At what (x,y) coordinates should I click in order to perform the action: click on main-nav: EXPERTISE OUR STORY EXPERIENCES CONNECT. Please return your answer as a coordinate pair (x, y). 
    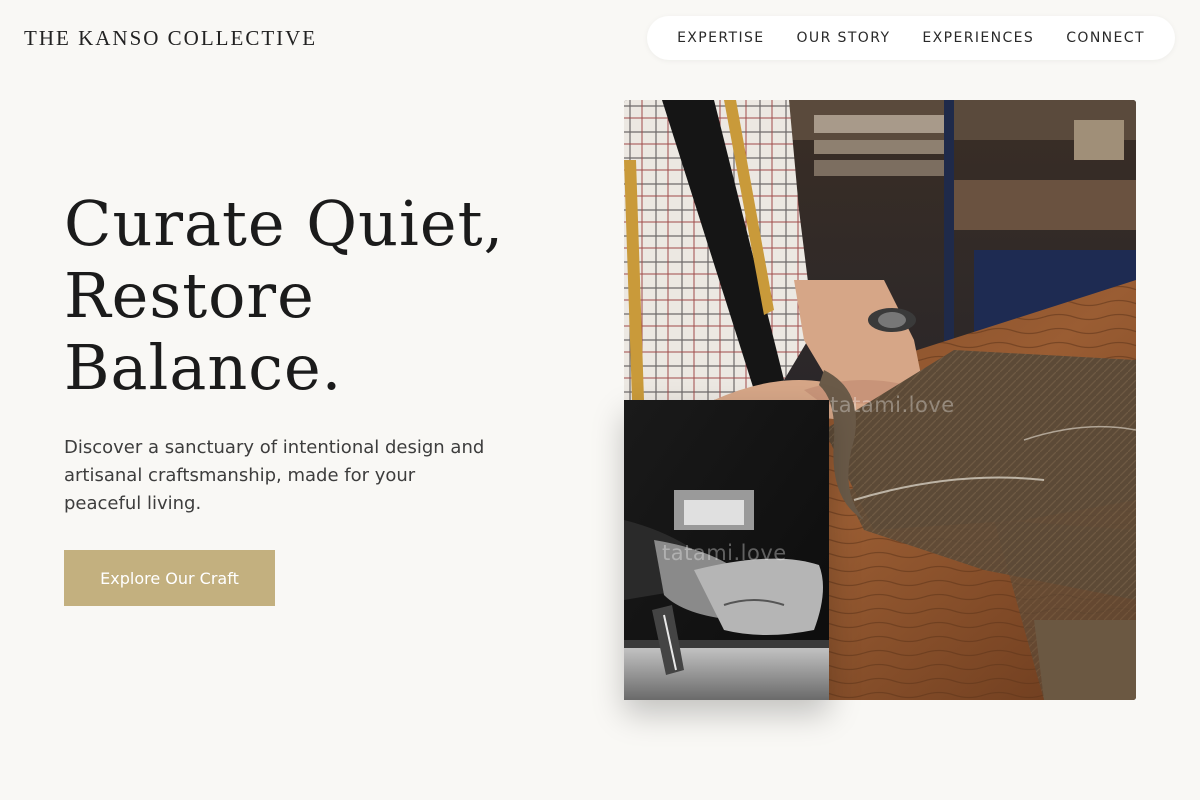
    Looking at the image, I should click on (911, 38).